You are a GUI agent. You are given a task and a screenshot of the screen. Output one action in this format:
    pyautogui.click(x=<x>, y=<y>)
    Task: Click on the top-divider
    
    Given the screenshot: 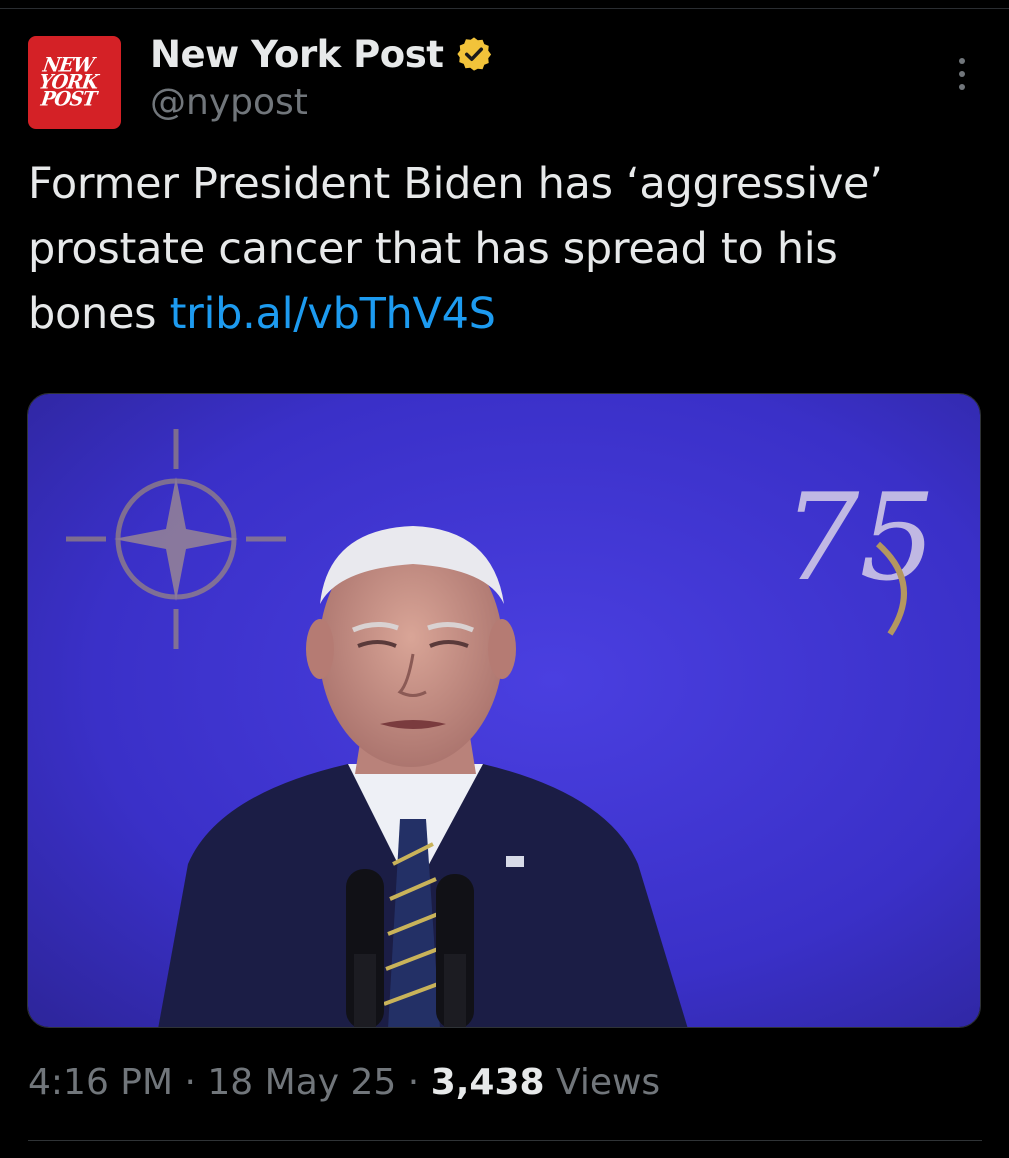 What is the action you would take?
    pyautogui.click(x=504, y=4)
    